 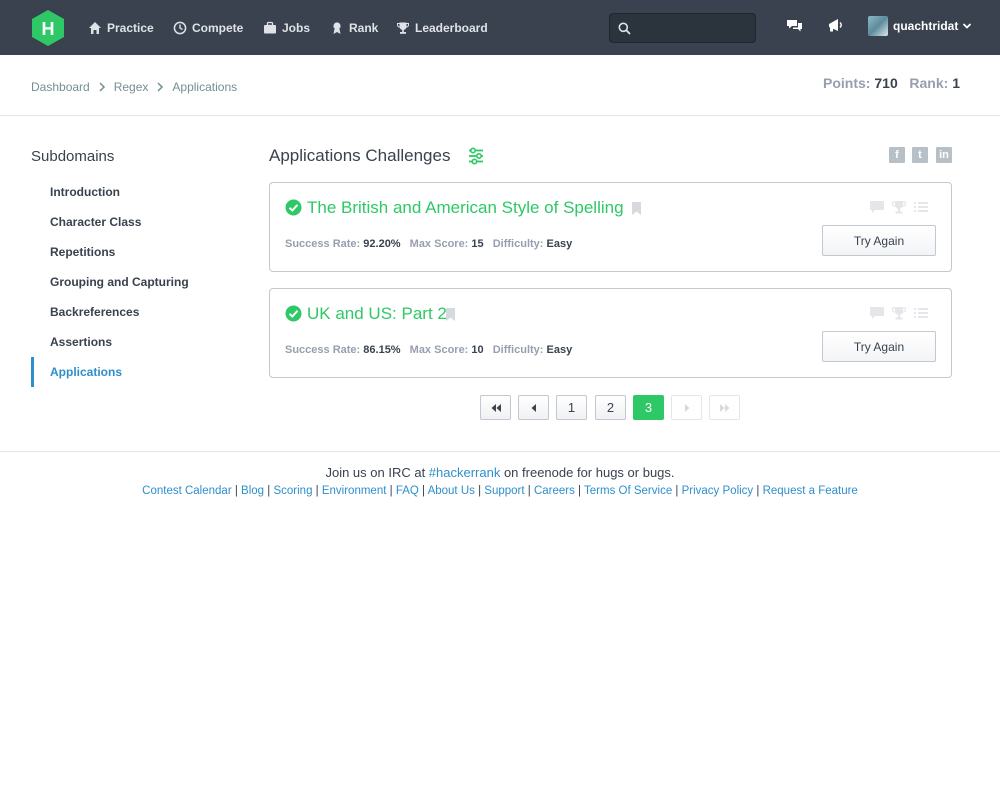 I want to click on messages-icon, so click(x=795, y=26).